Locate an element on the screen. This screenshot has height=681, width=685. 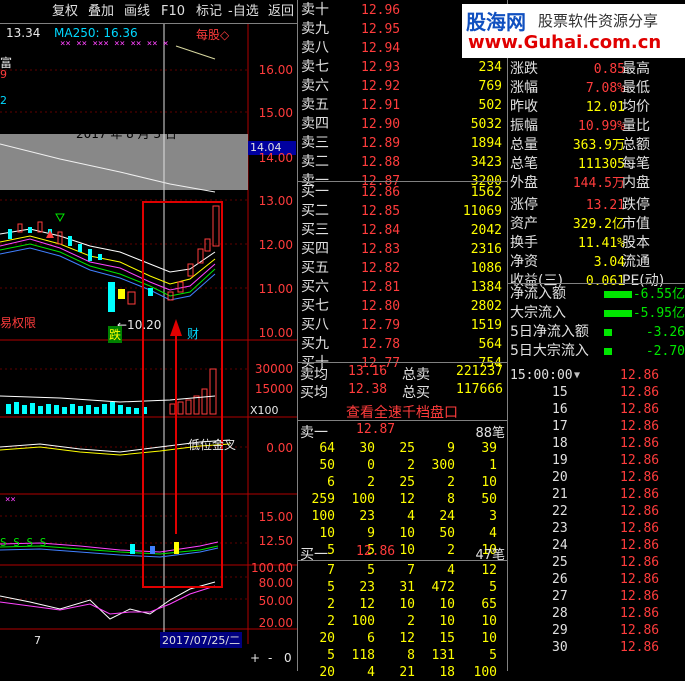
stat-value: 0.85 is located at coordinates (609, 69).